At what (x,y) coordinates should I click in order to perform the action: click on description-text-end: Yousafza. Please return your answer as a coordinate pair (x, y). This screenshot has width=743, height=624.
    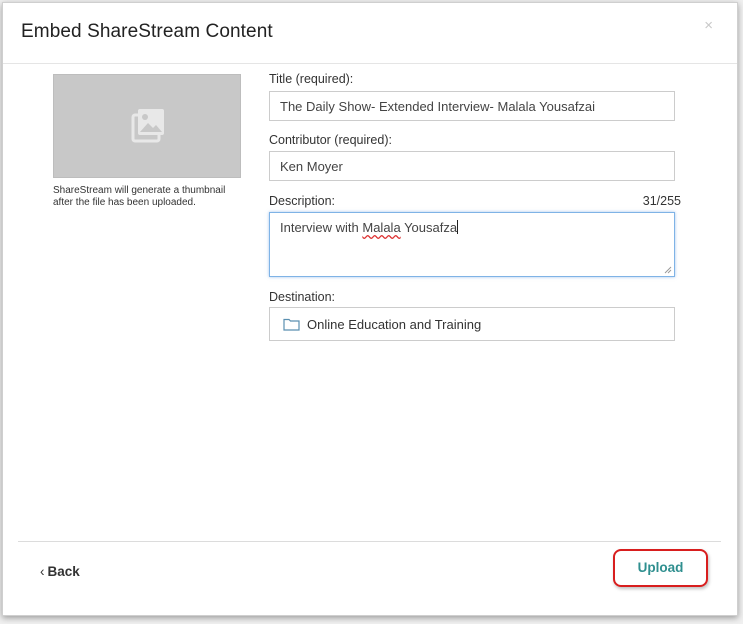
    Looking at the image, I should click on (431, 227).